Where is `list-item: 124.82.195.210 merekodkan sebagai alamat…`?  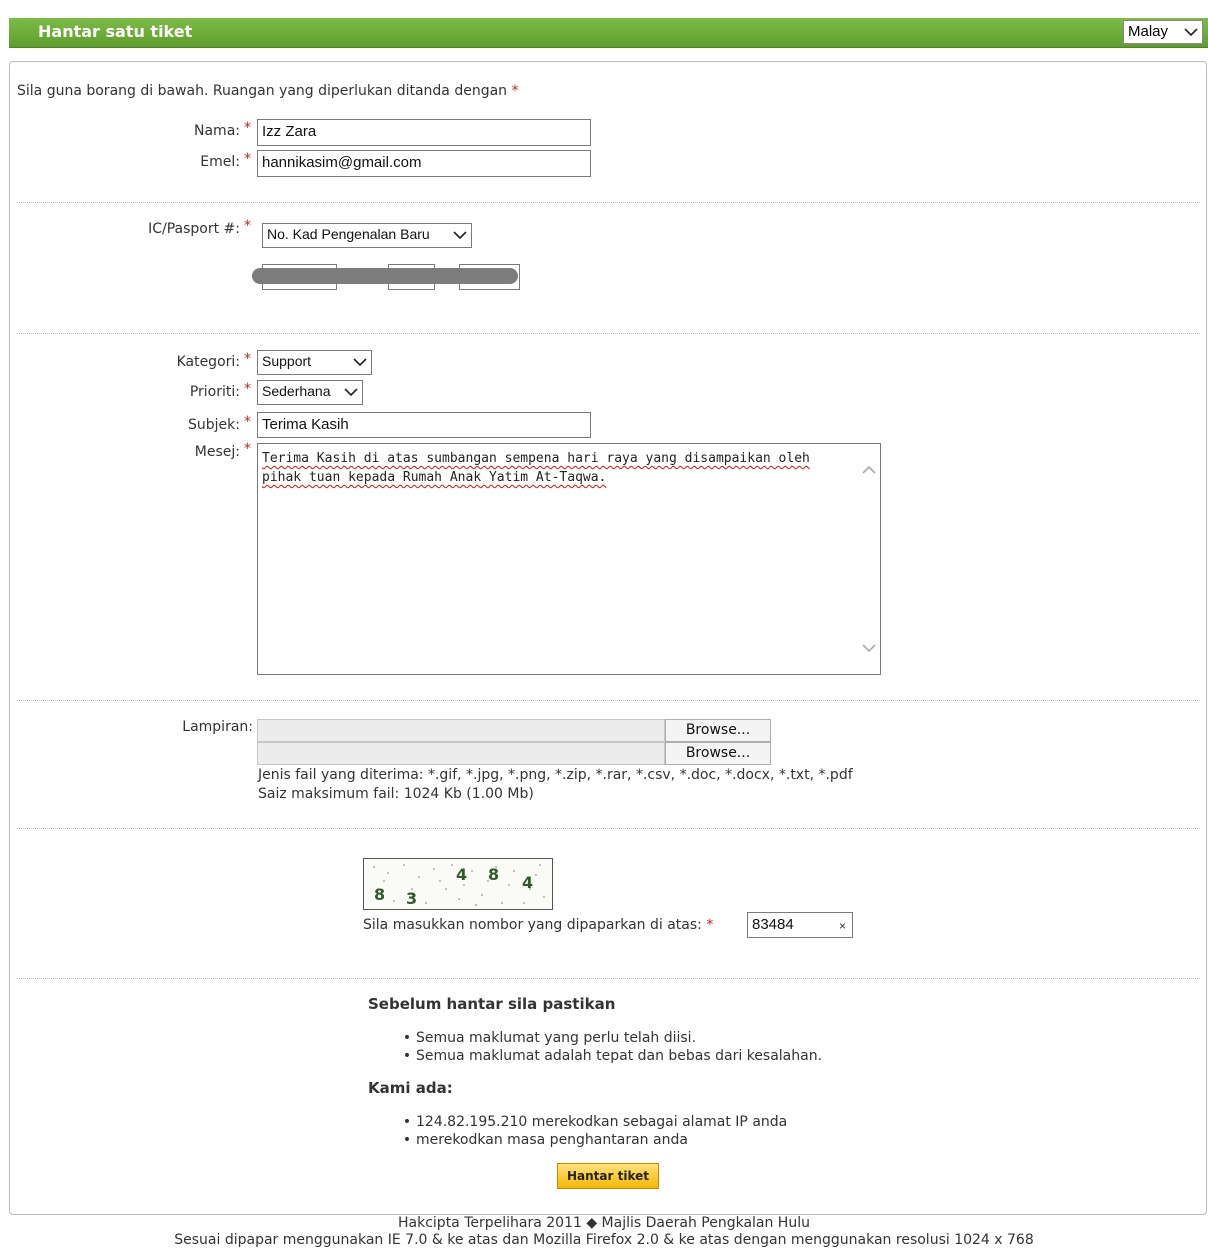 list-item: 124.82.195.210 merekodkan sebagai alamat… is located at coordinates (592, 1122).